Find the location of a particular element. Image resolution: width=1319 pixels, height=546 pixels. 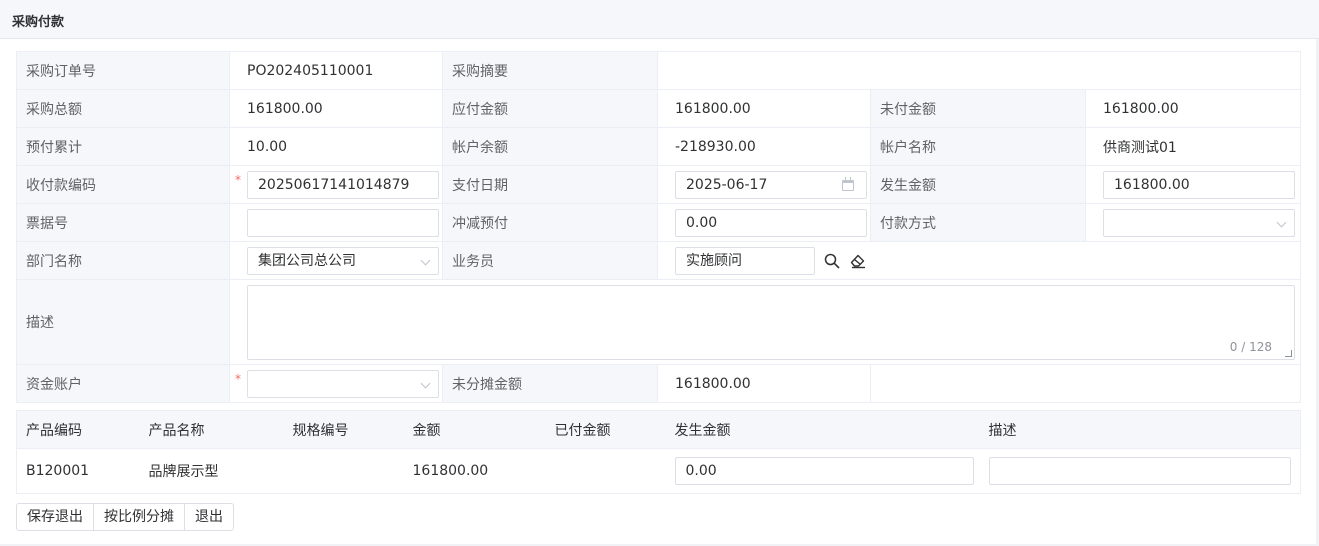

amount-cell: 161800.00 is located at coordinates (1193, 184).